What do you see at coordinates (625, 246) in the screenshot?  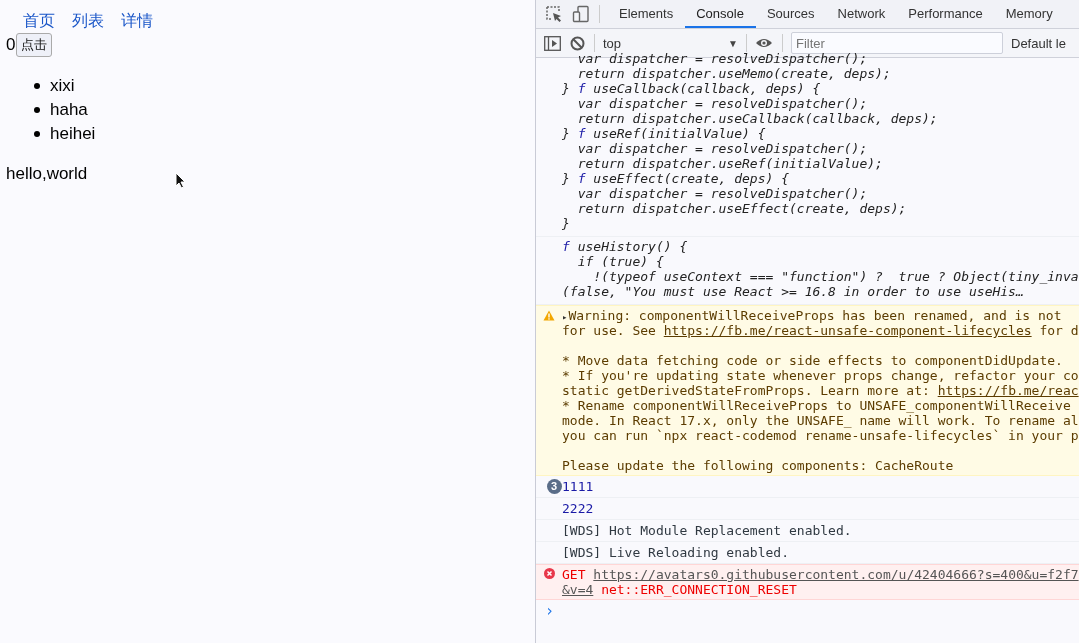 I see `console-line: f useHistory() {` at bounding box center [625, 246].